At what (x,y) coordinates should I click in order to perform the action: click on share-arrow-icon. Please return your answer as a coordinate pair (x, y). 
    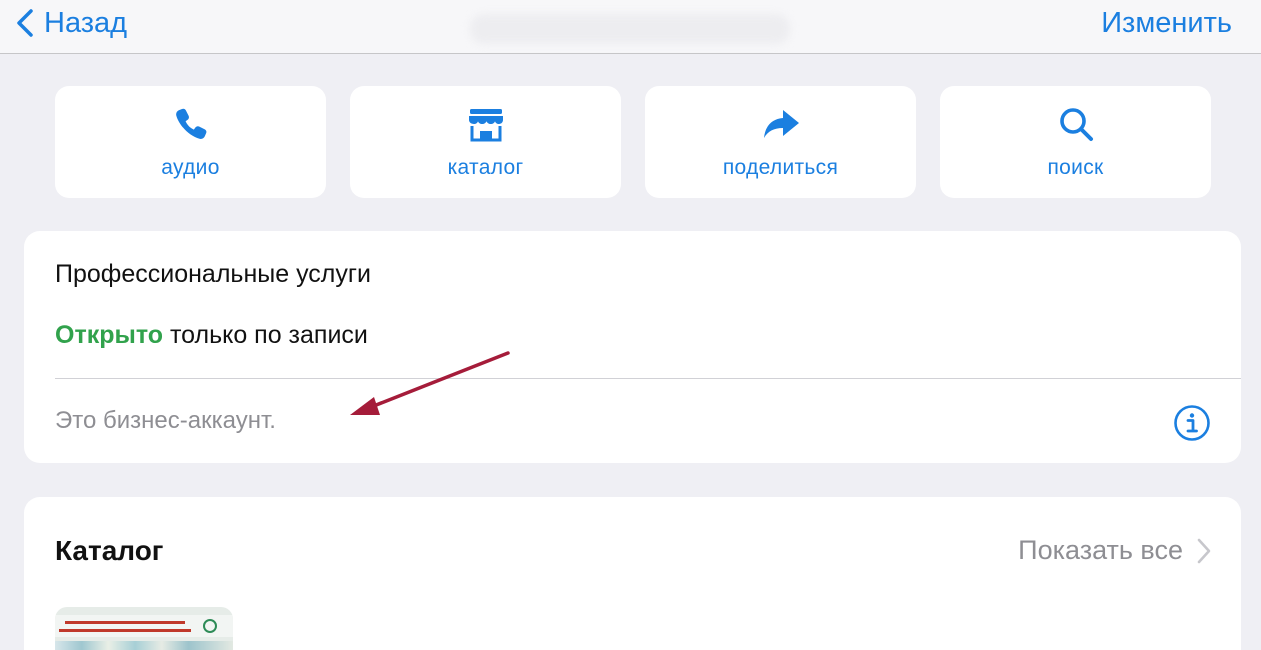
    Looking at the image, I should click on (780, 124).